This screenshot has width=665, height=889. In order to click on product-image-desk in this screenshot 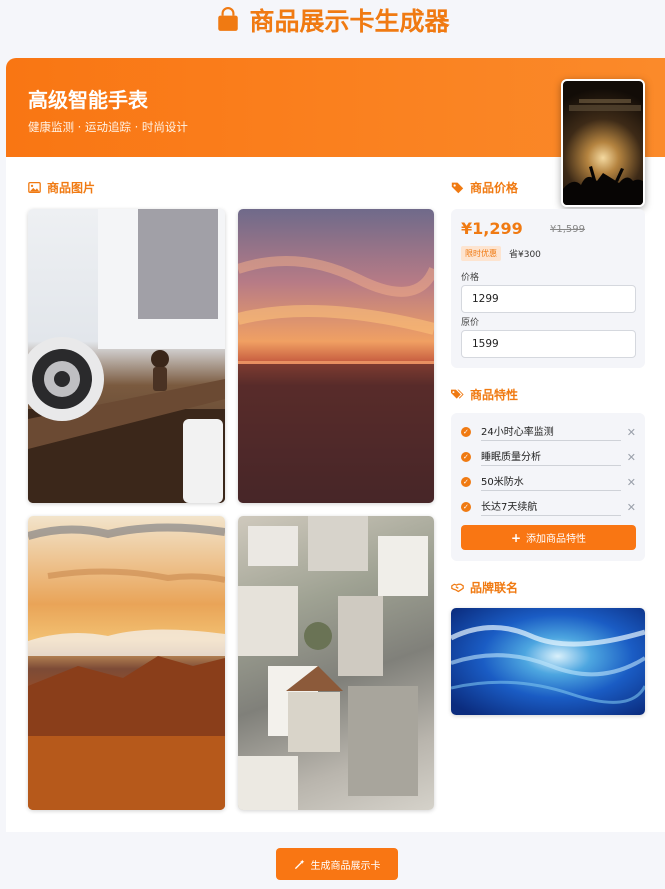, I will do `click(126, 356)`.